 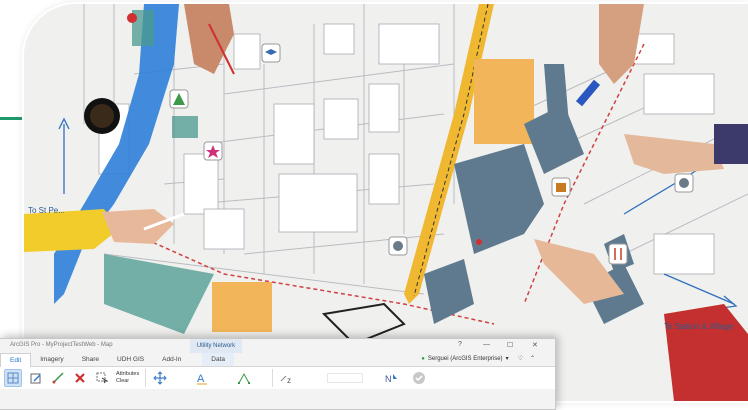 I want to click on close-button: ✕, so click(x=535, y=345).